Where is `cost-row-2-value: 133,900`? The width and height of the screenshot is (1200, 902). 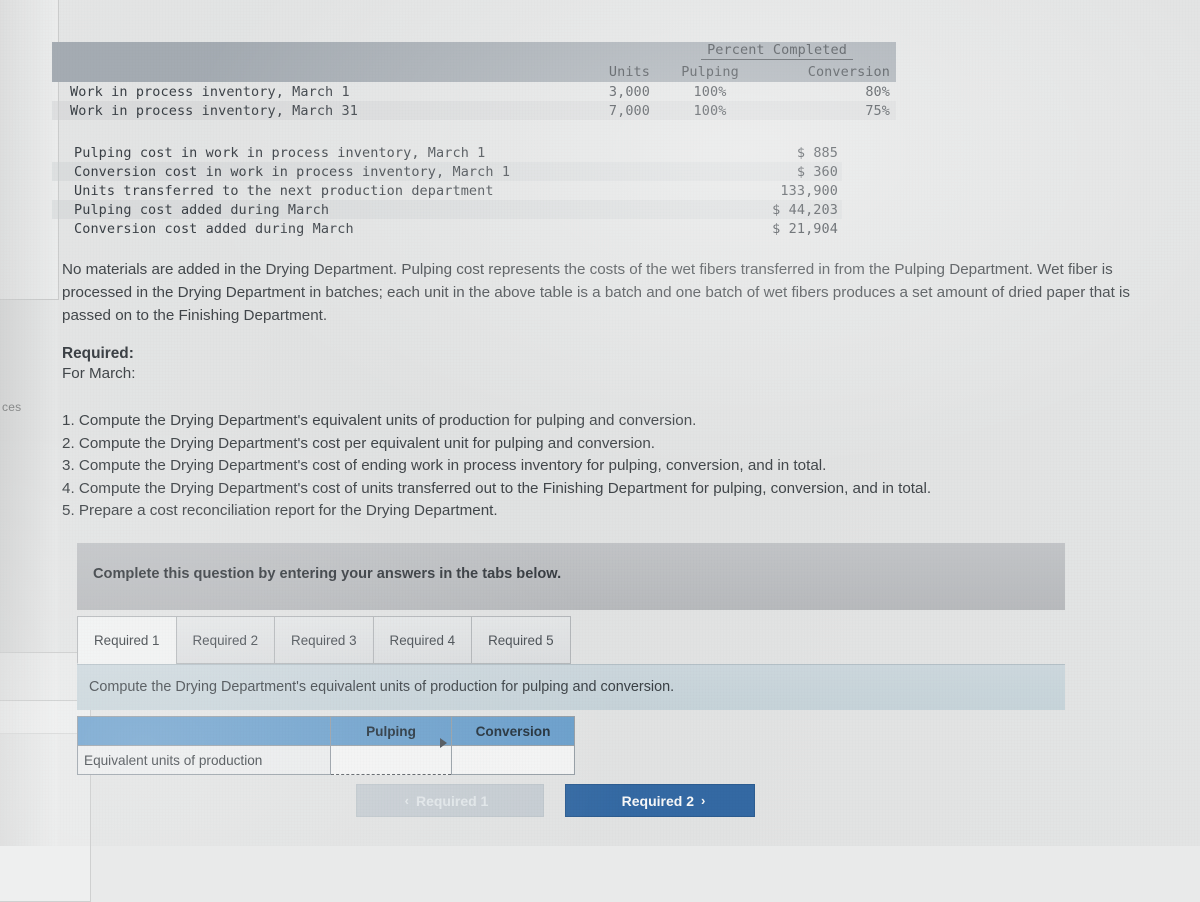 cost-row-2-value: 133,900 is located at coordinates (809, 190).